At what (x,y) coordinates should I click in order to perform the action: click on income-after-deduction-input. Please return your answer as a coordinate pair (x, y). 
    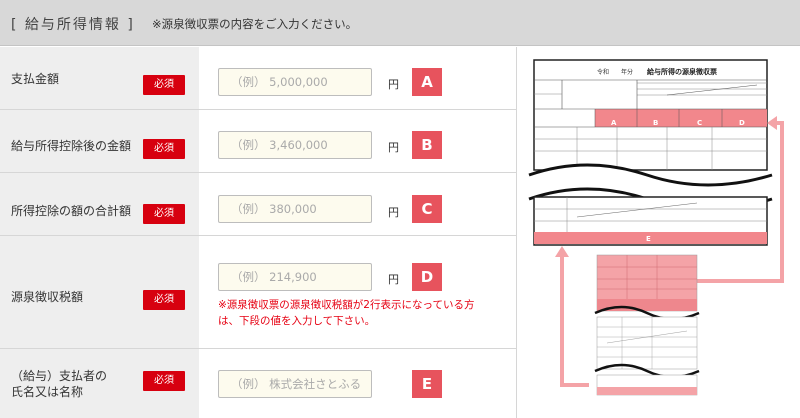
    Looking at the image, I should click on (295, 145).